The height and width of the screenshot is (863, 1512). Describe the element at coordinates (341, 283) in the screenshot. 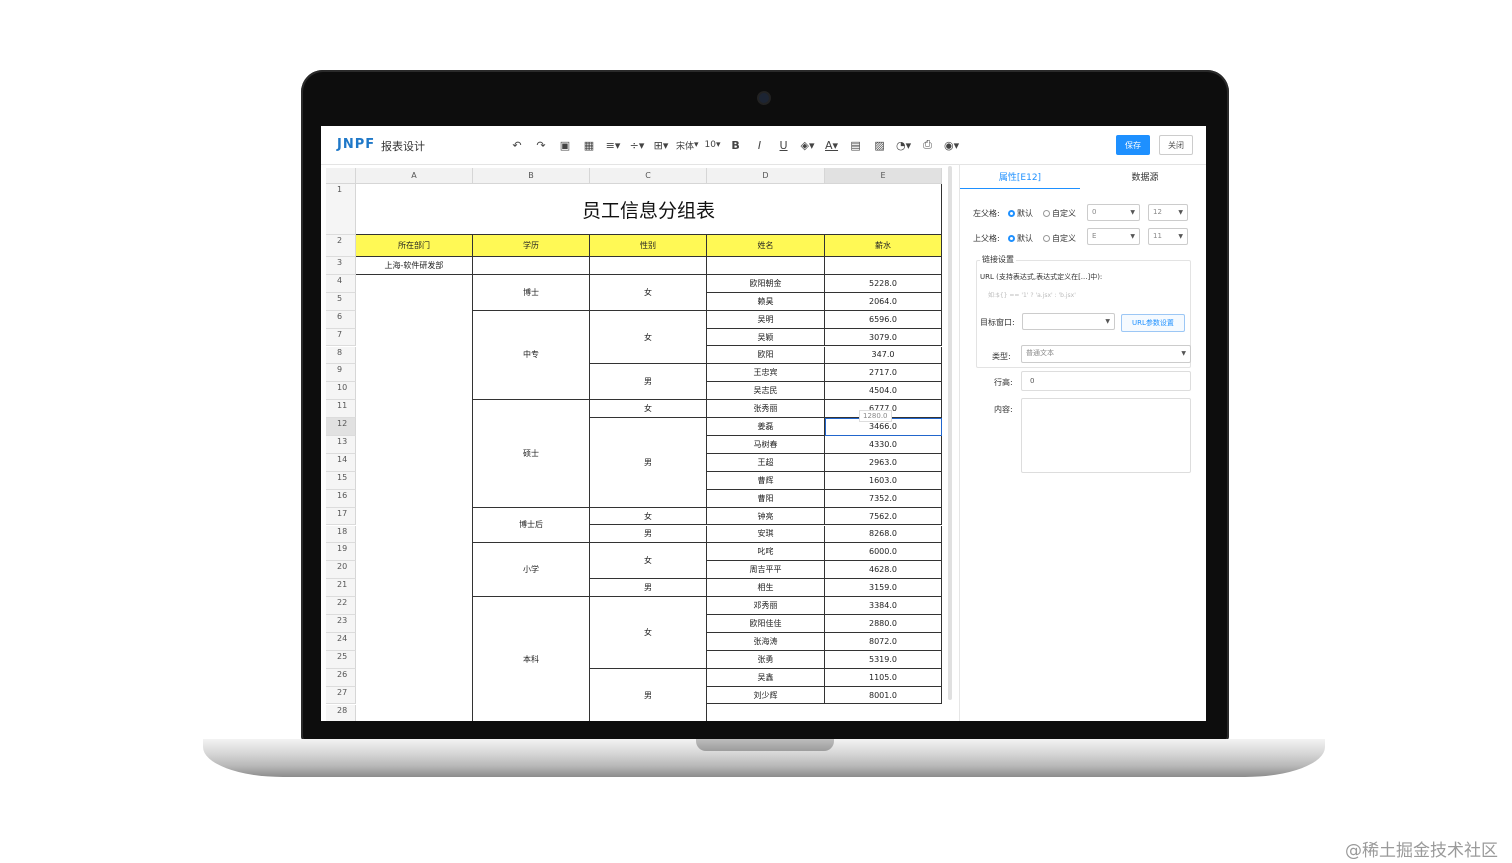

I see `row-header: 4` at that location.